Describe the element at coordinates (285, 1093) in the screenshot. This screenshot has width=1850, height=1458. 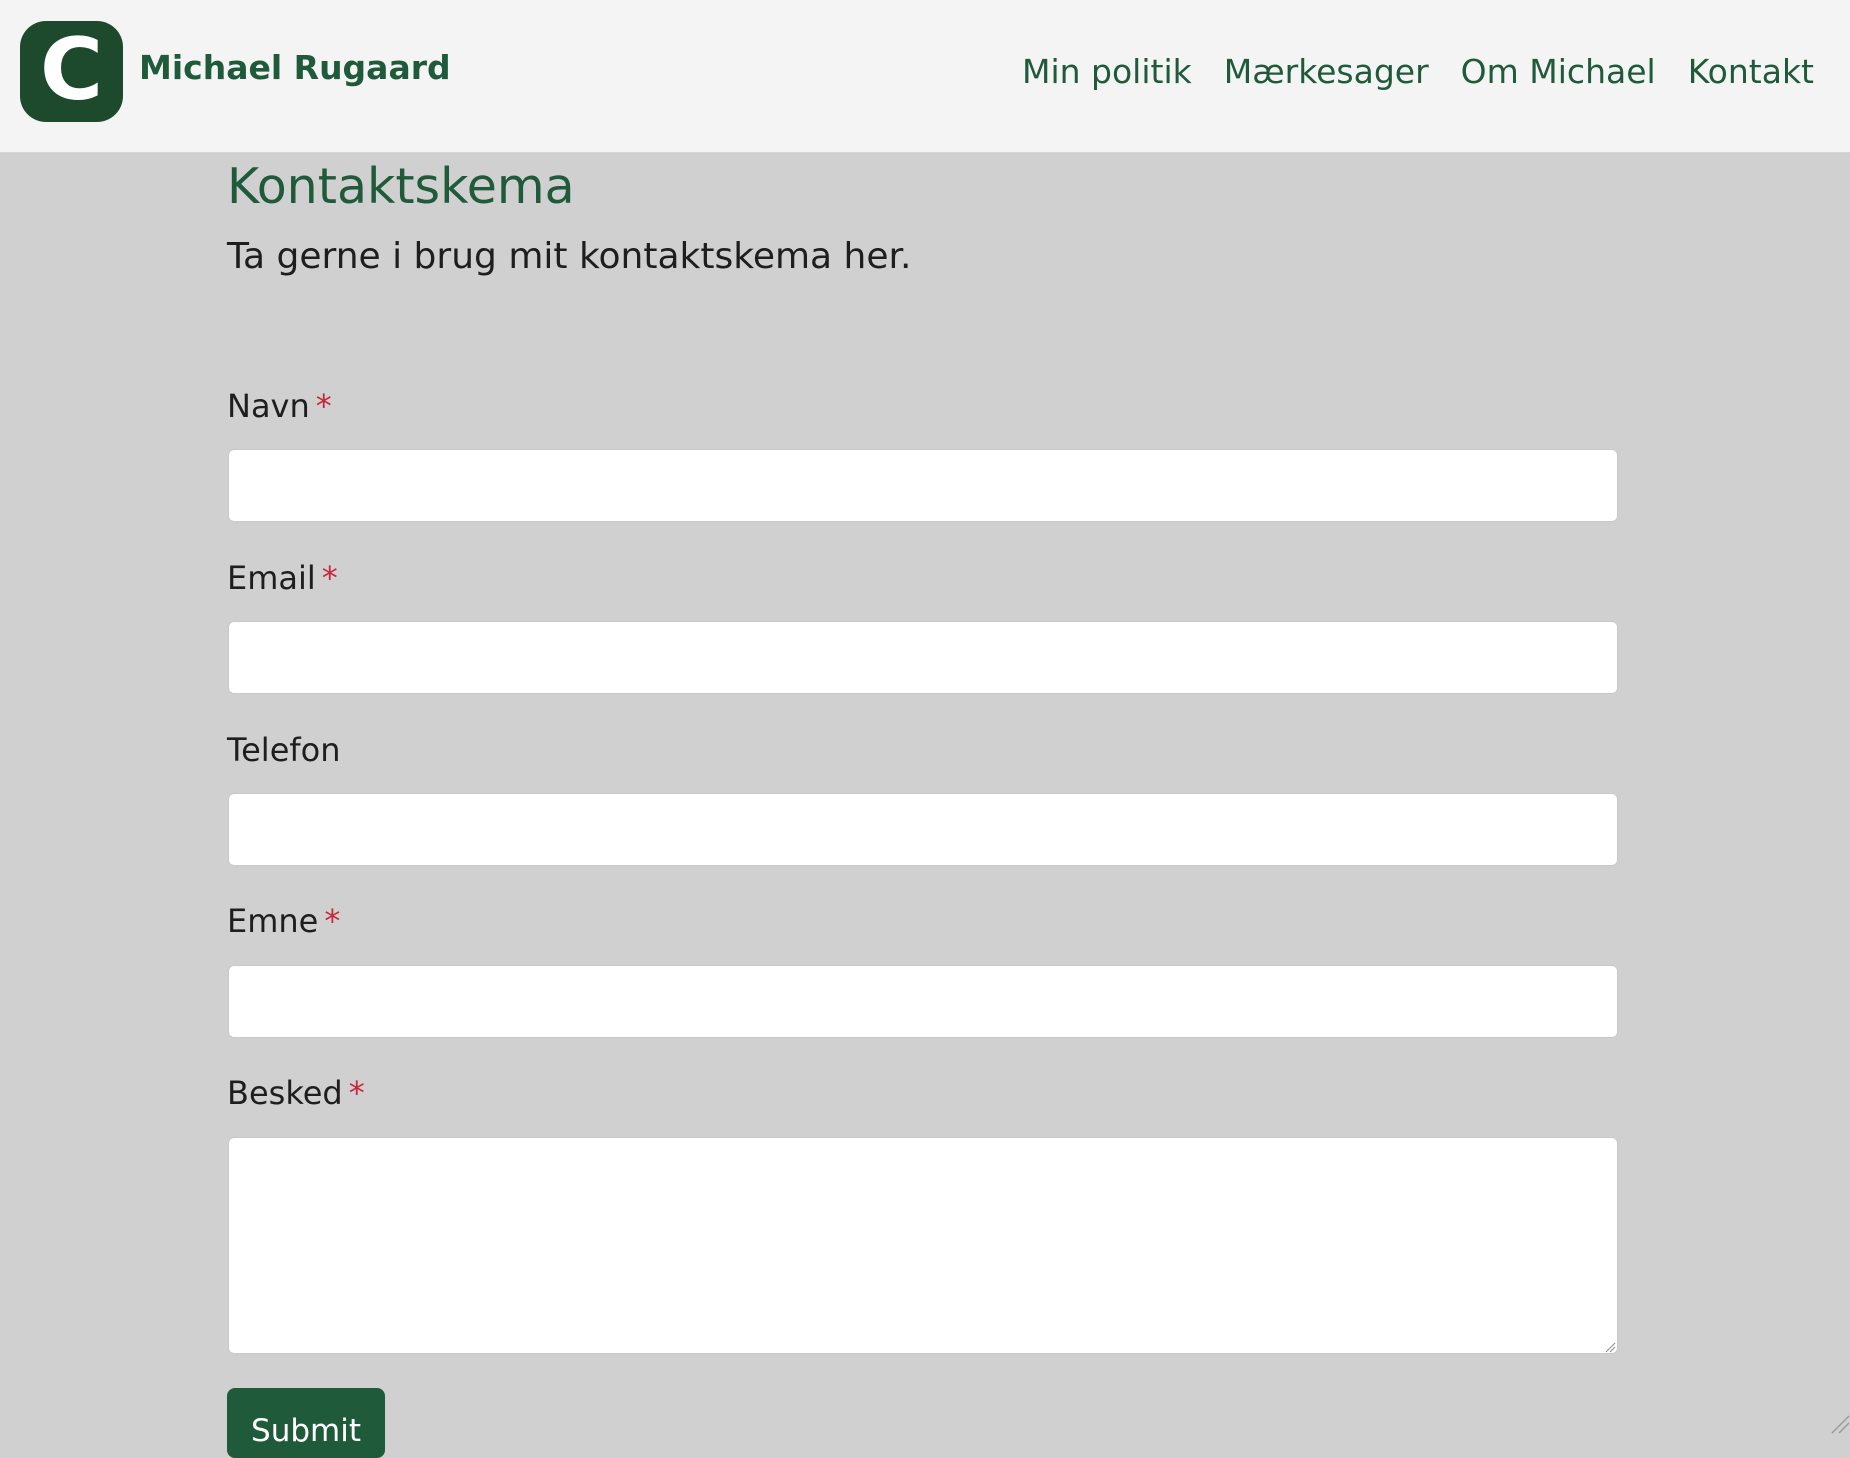
I see `message-label-text: Besked` at that location.